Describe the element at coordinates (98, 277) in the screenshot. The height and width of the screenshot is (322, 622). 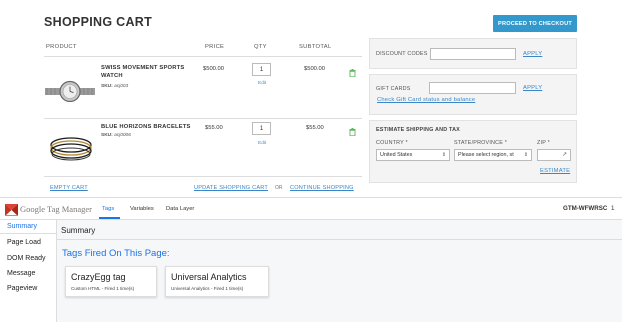
I see `tag-card-title: CrazyEgg tag` at that location.